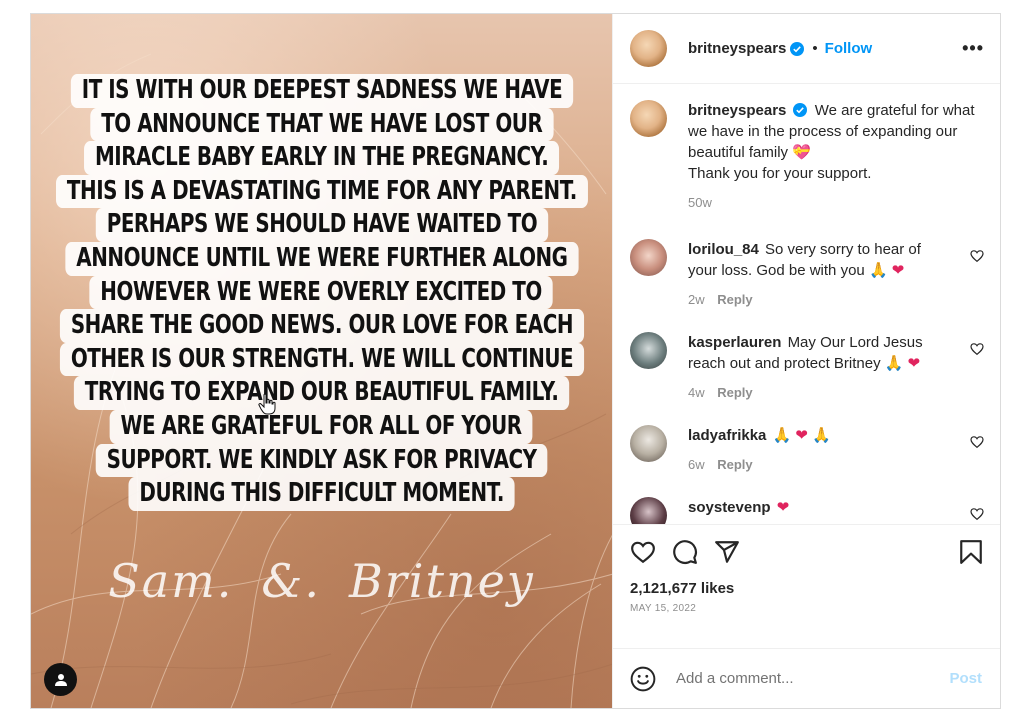 The width and height of the screenshot is (1024, 719). Describe the element at coordinates (971, 552) in the screenshot. I see `save-bookmark-icon` at that location.